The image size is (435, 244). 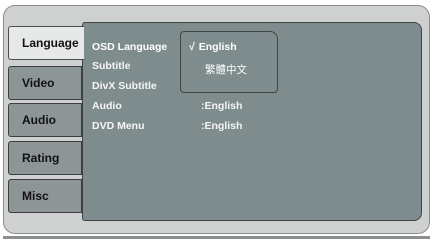 I want to click on bottom-divider, so click(x=216, y=237).